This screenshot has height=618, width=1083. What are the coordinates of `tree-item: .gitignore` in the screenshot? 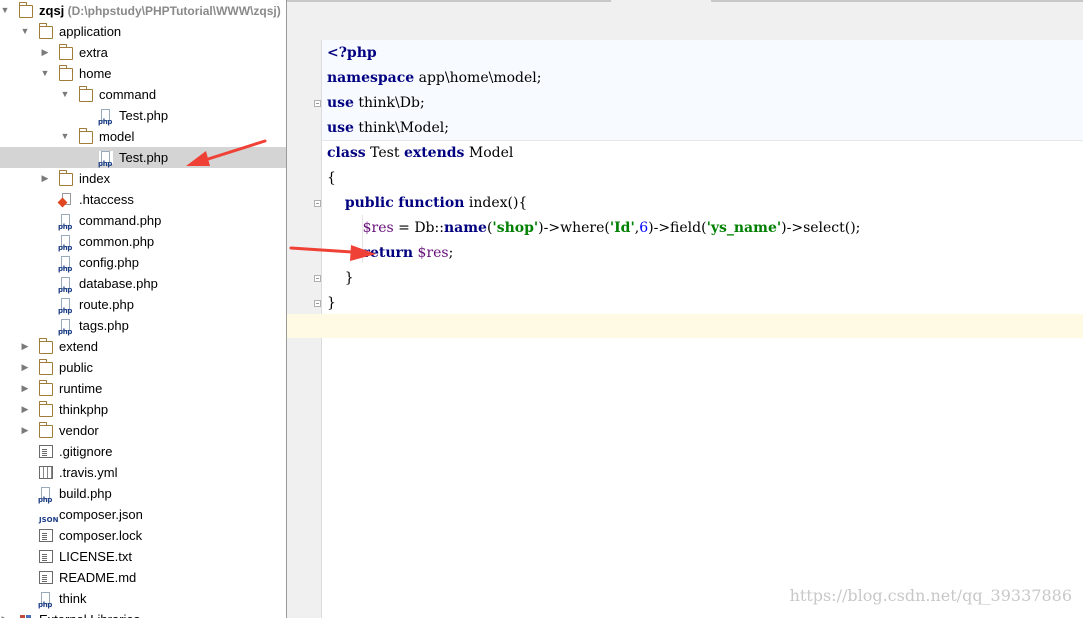 It's located at (143, 451).